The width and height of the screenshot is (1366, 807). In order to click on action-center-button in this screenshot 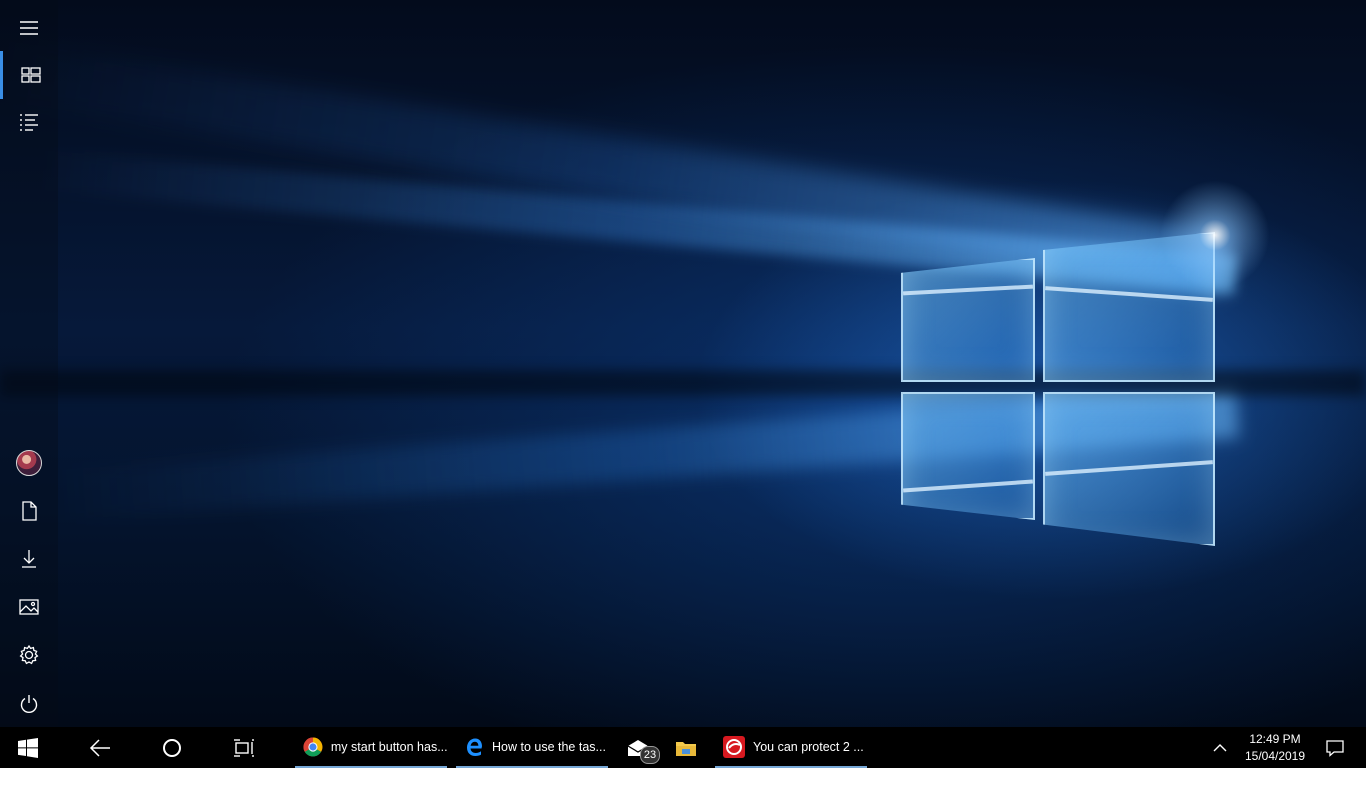, I will do `click(1335, 747)`.